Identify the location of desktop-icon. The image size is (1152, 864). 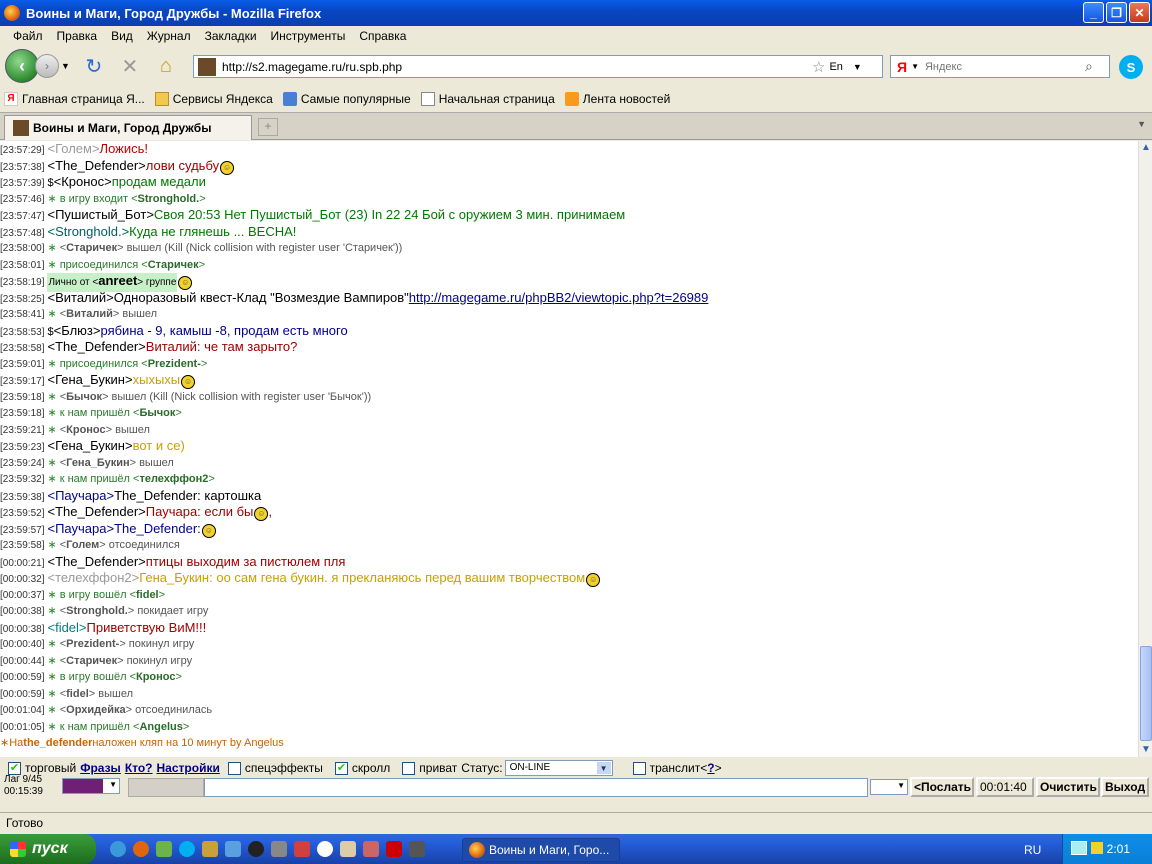
(164, 849).